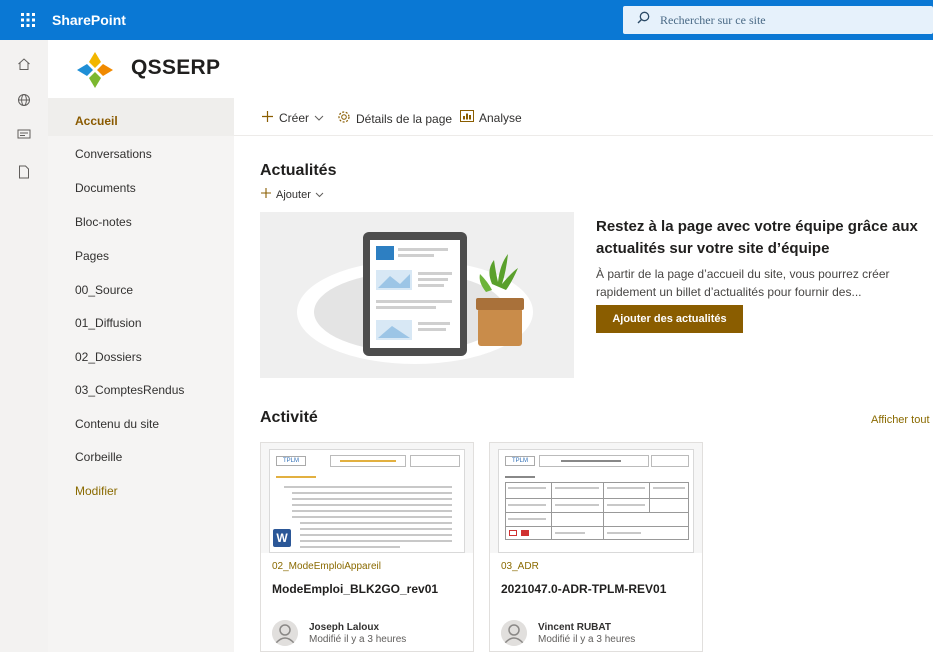  What do you see at coordinates (467, 117) in the screenshot?
I see `analytics-icon` at bounding box center [467, 117].